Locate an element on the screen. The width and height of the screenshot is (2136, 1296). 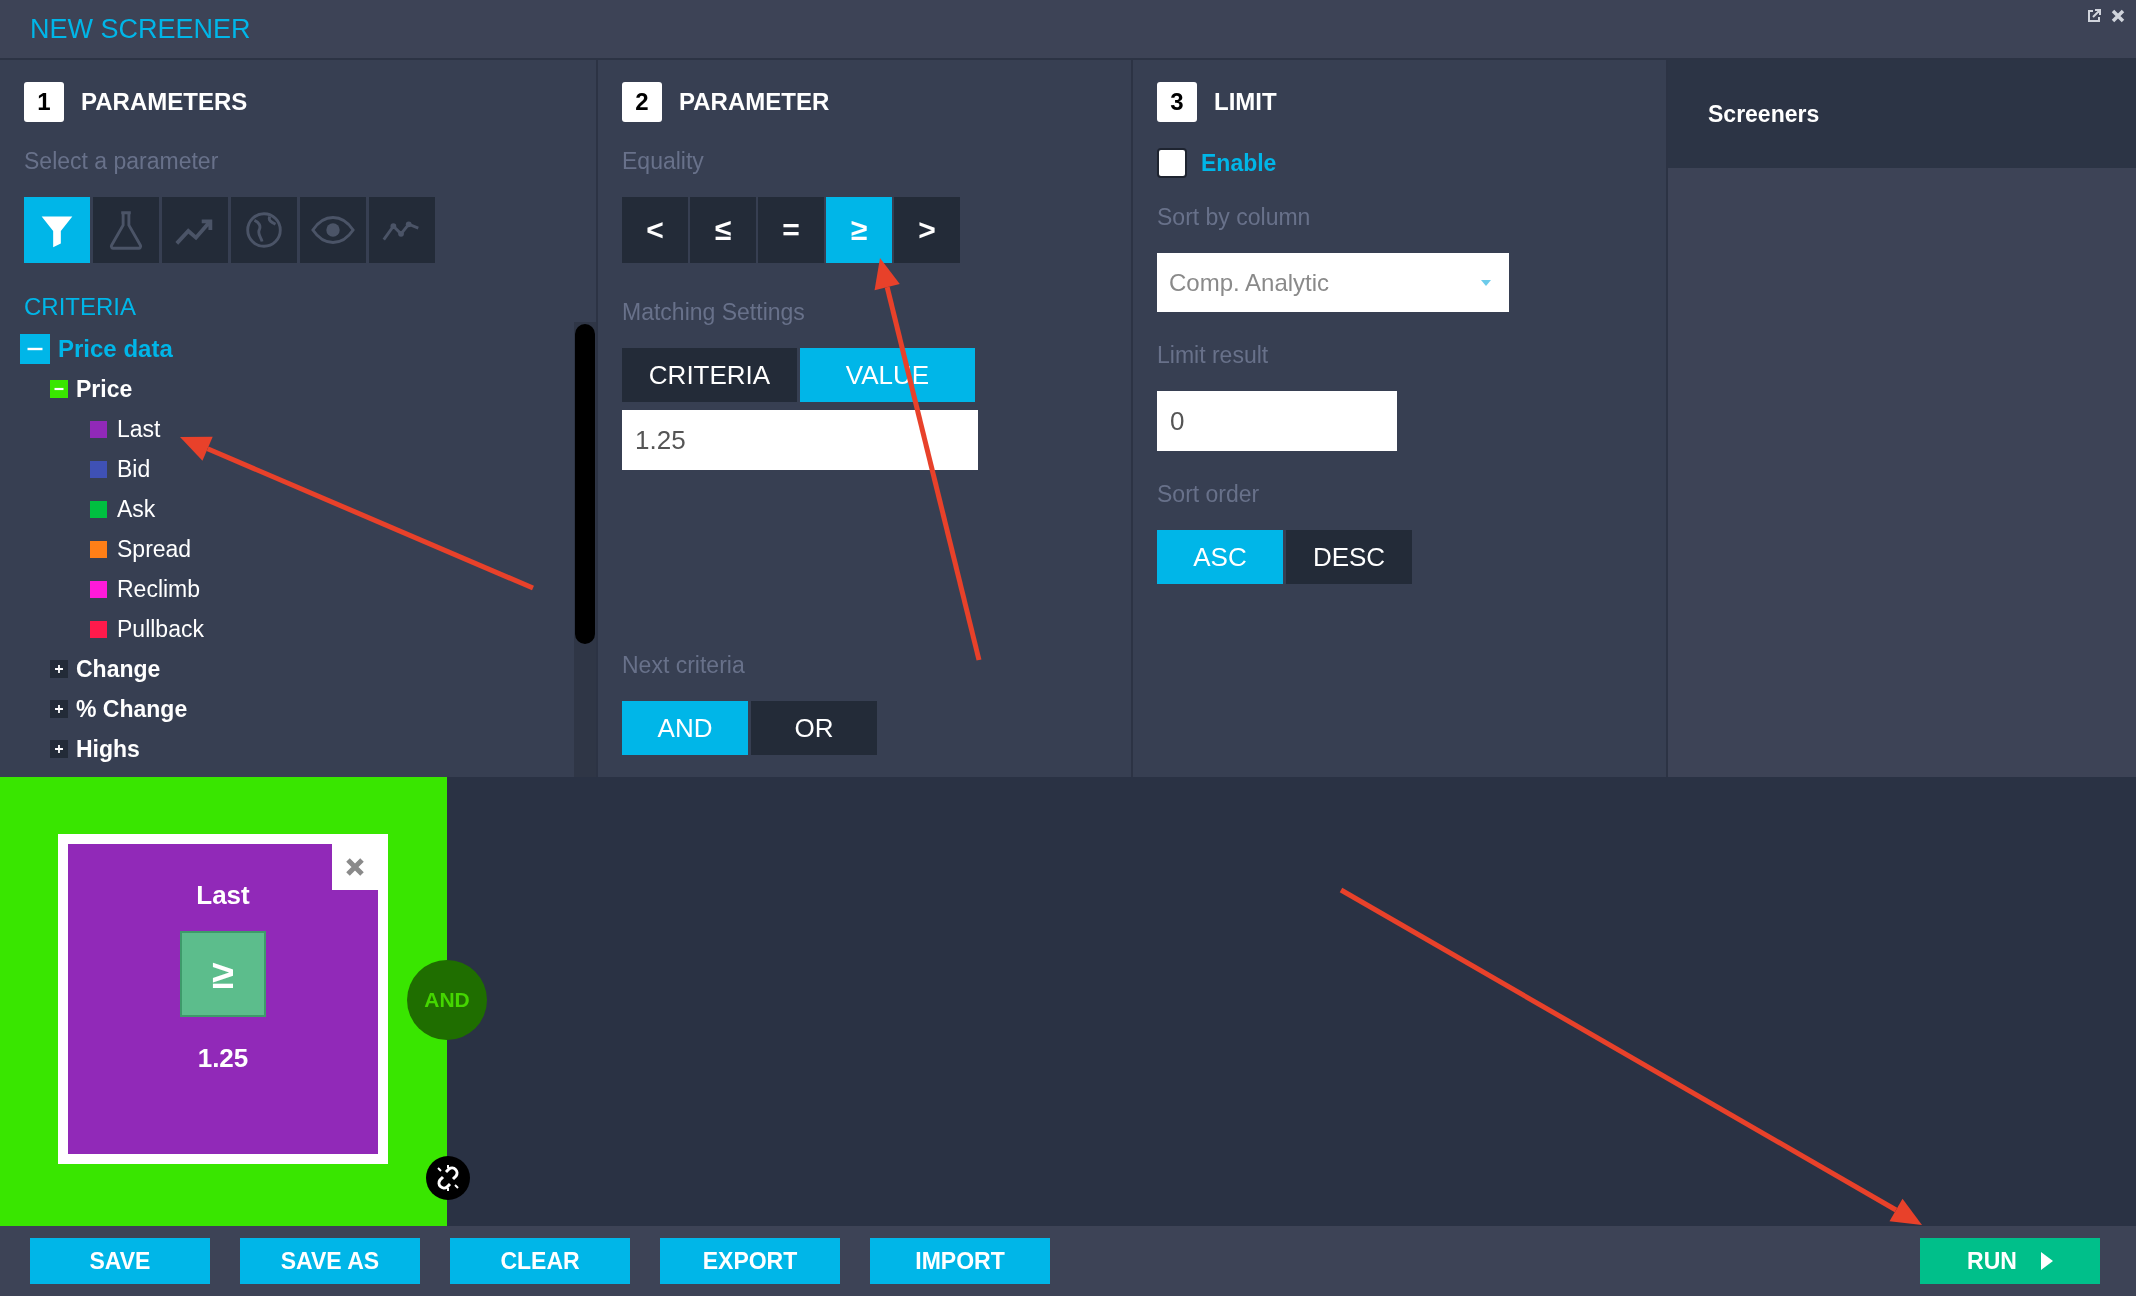
caret-icon is located at coordinates (1486, 282).